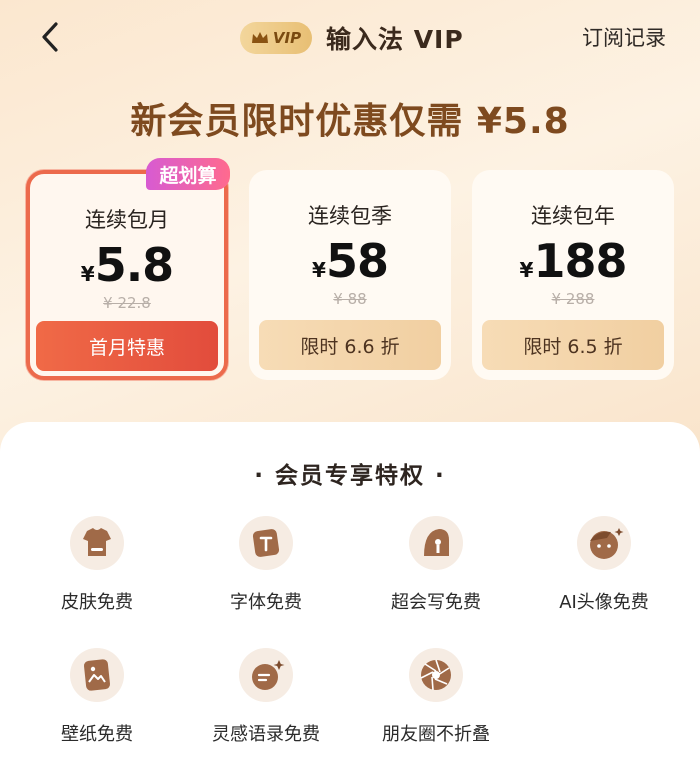 The width and height of the screenshot is (700, 764). What do you see at coordinates (350, 476) in the screenshot?
I see `benefits-title: · 会员专享特权 ·` at bounding box center [350, 476].